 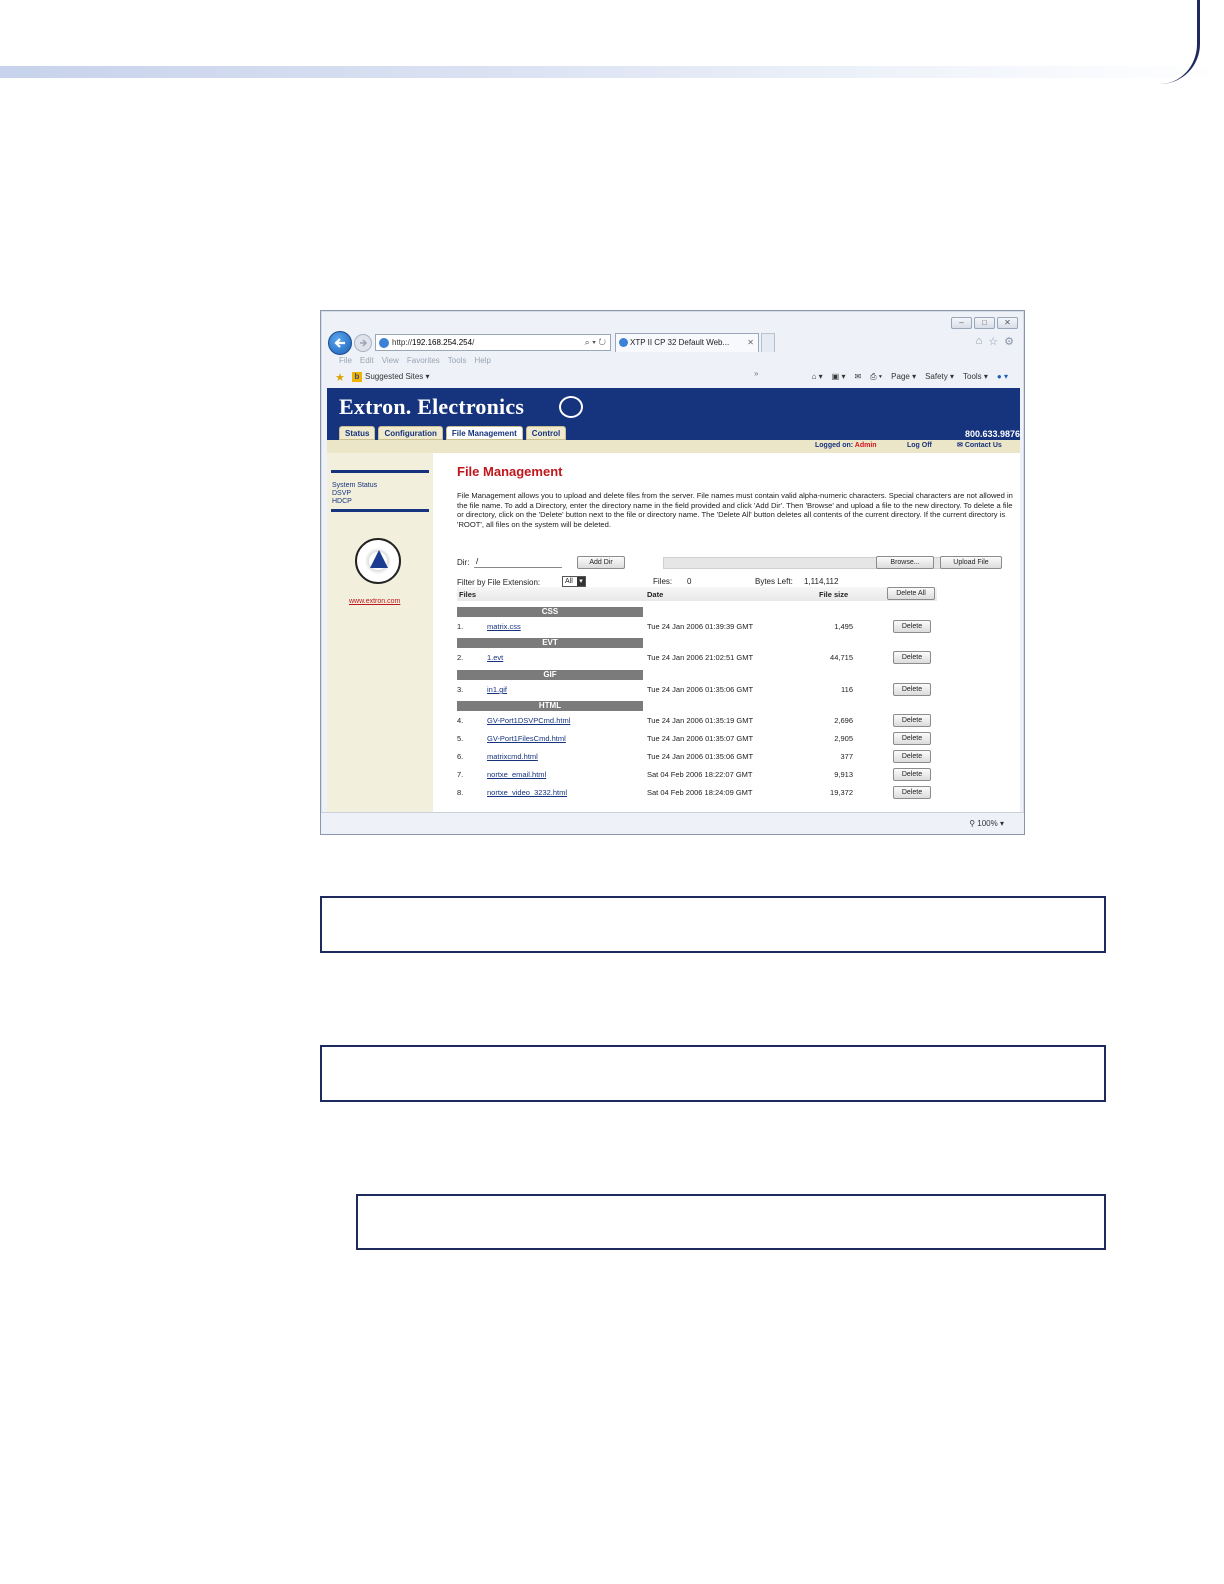 What do you see at coordinates (939, 377) in the screenshot?
I see `safety-menu: Safety ▾` at bounding box center [939, 377].